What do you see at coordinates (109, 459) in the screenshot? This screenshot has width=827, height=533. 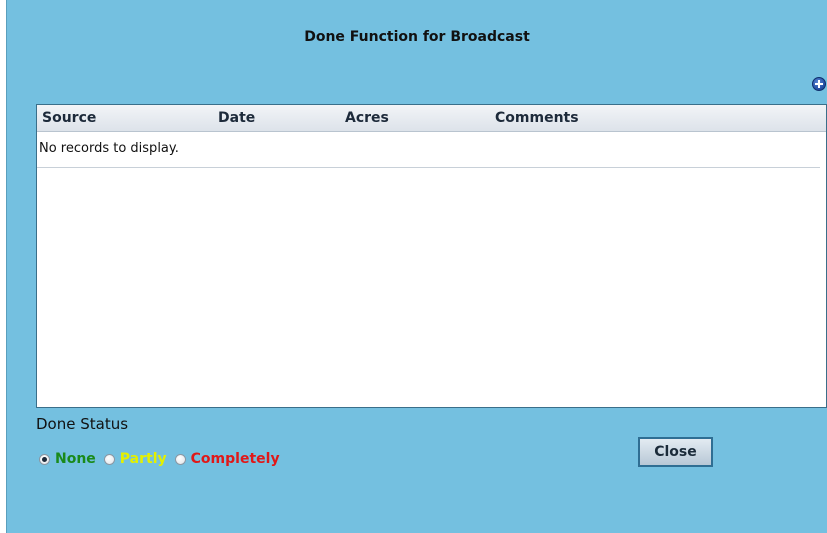 I see `radio-partly` at bounding box center [109, 459].